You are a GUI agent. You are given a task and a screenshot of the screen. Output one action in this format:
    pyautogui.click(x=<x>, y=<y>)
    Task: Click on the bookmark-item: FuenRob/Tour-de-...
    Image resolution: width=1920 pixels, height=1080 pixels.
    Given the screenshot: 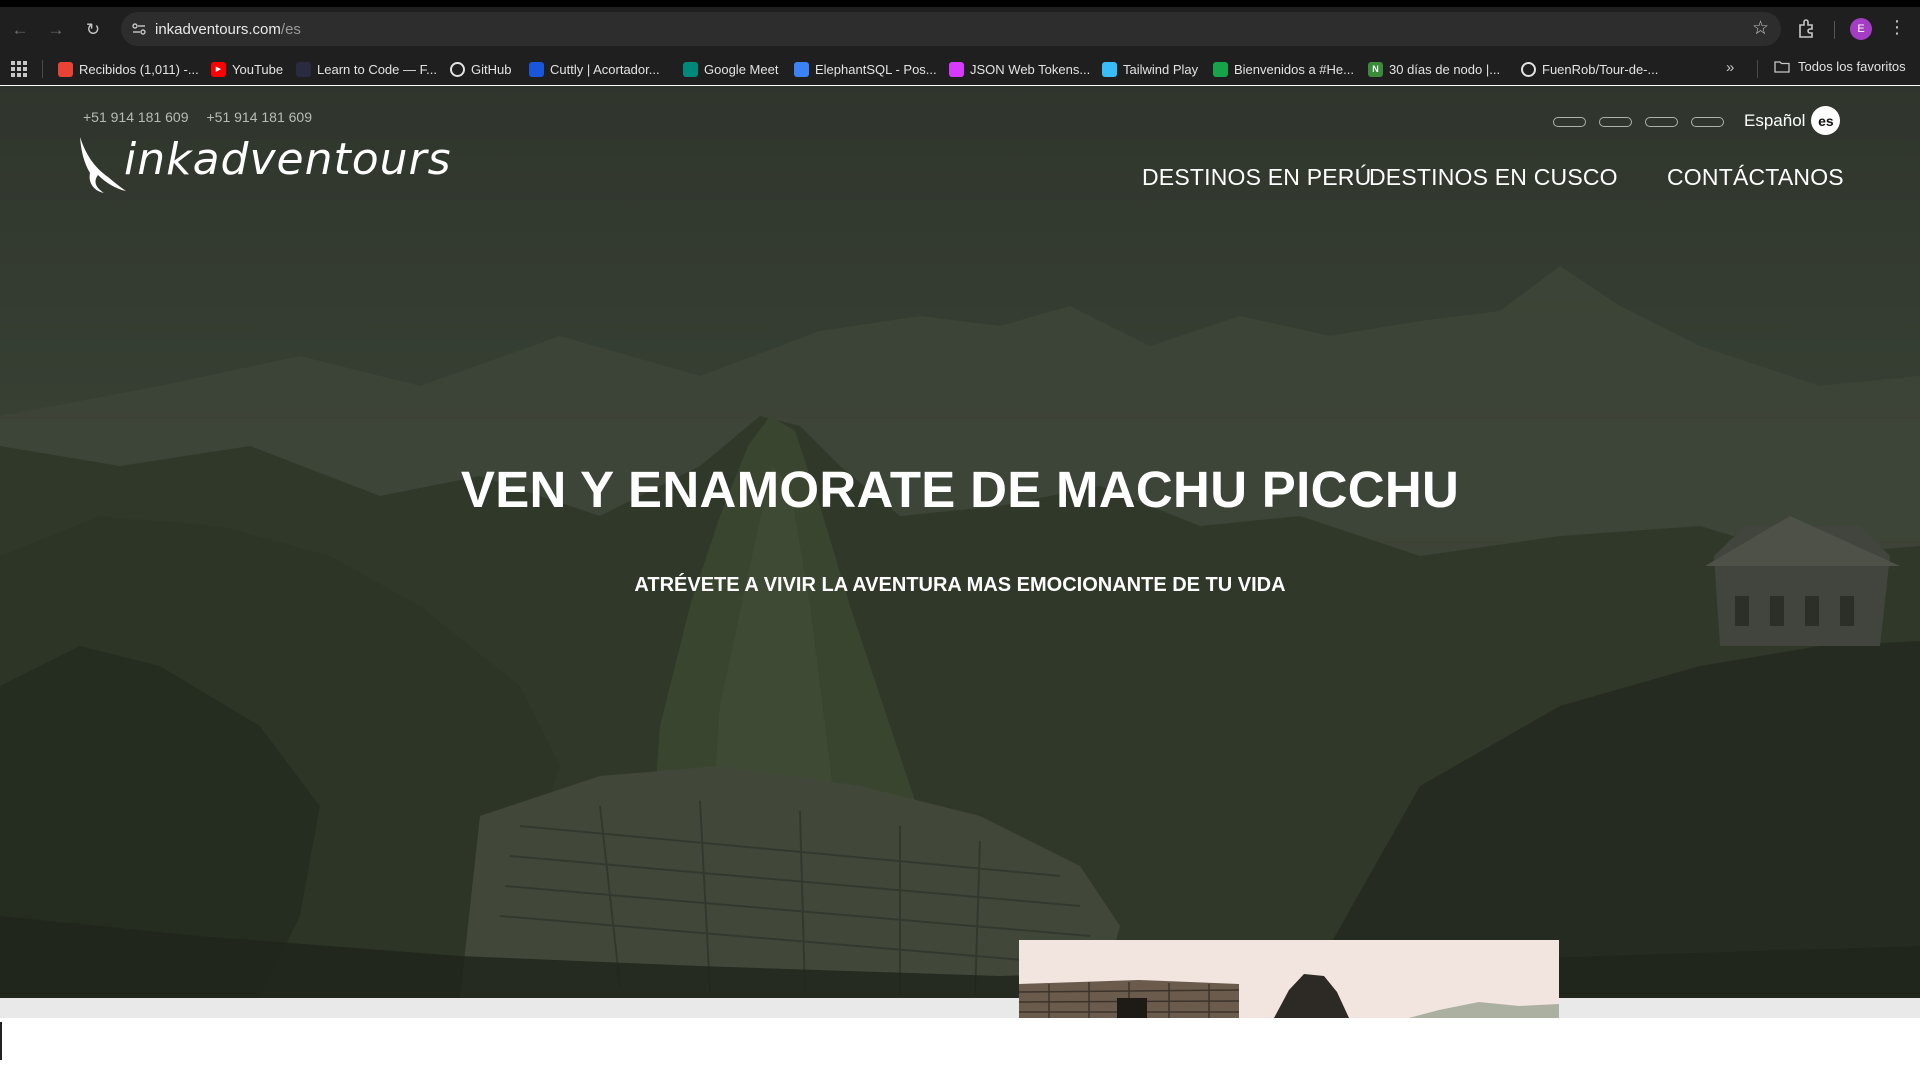 What is the action you would take?
    pyautogui.click(x=1589, y=69)
    